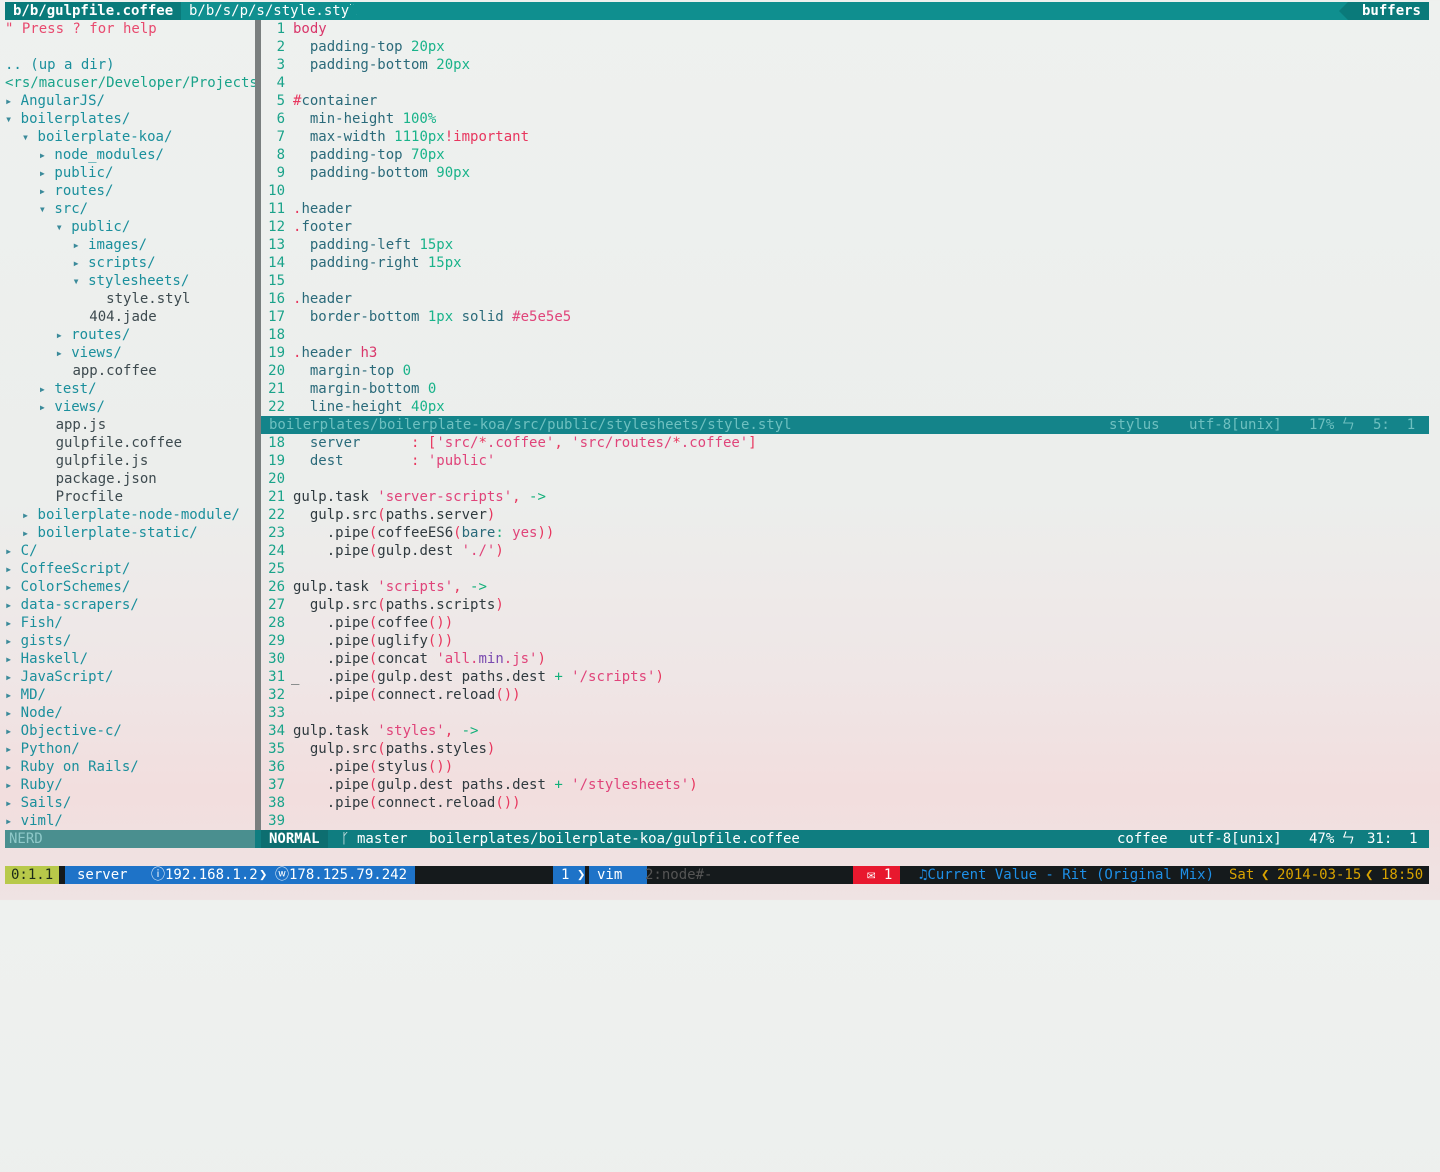 This screenshot has height=1172, width=1440. Describe the element at coordinates (1383, 11) in the screenshot. I see `buffers-label: buffers` at that location.